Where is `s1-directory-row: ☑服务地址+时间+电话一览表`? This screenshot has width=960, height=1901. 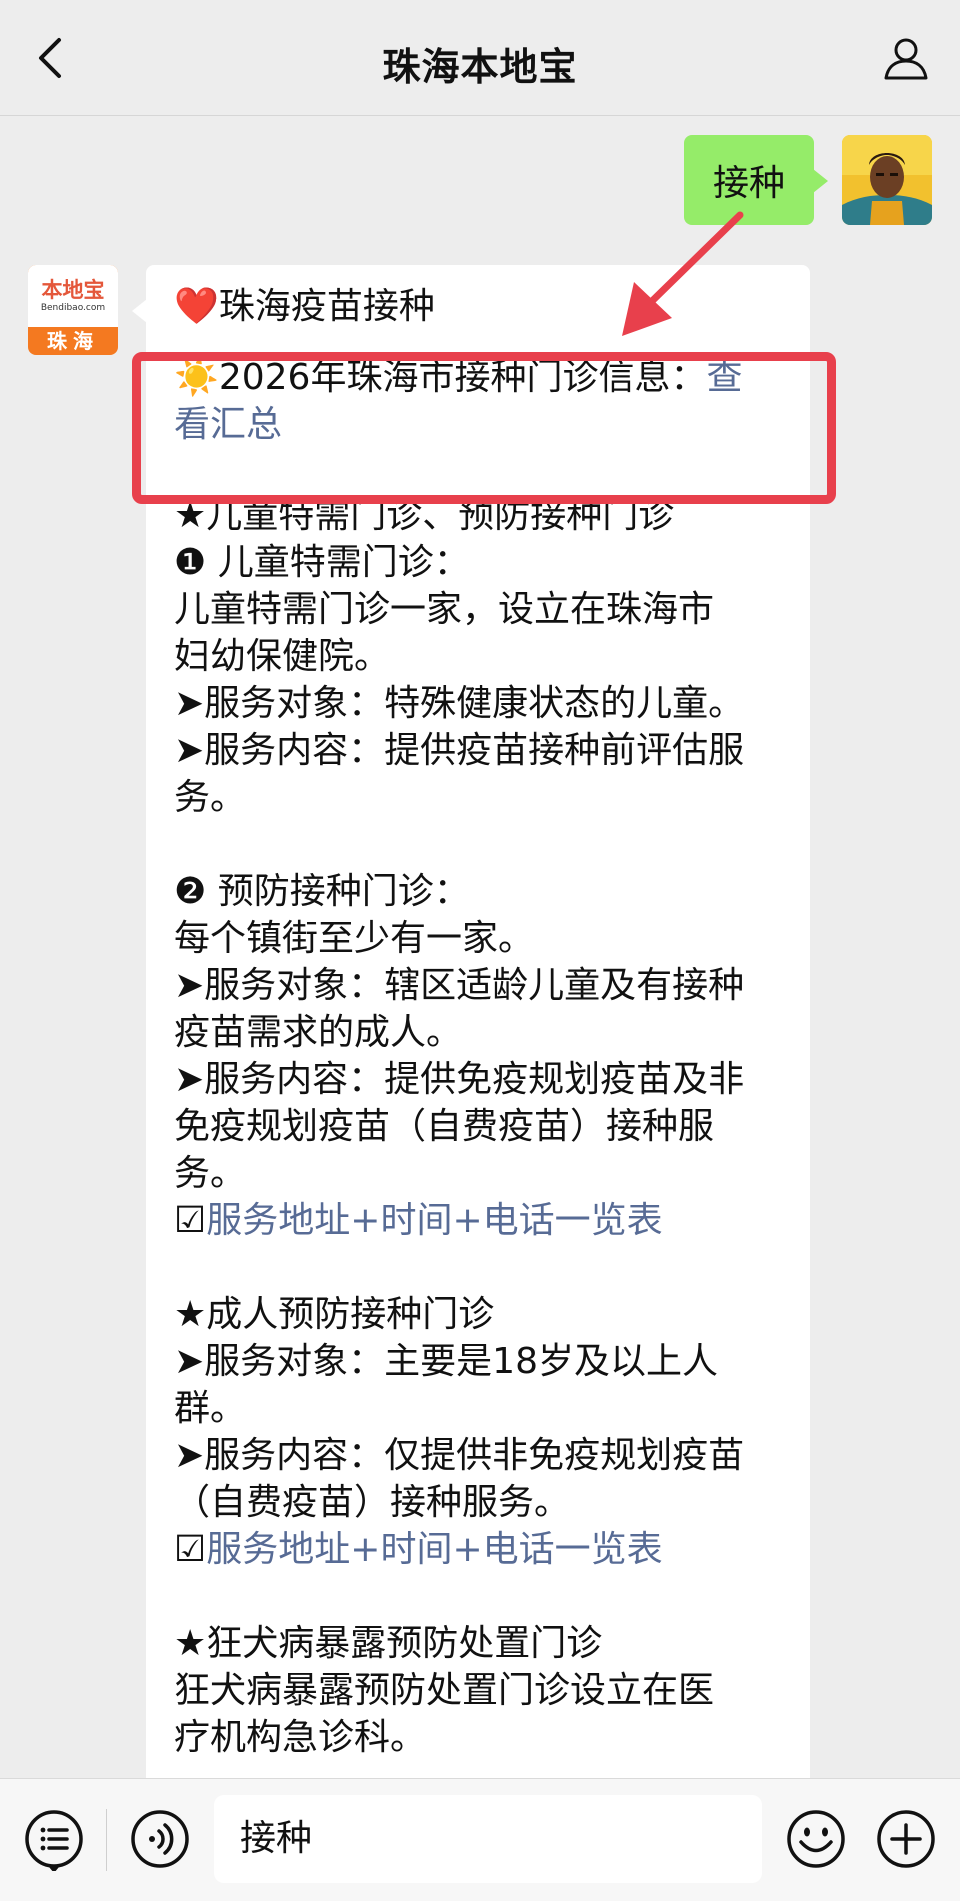 s1-directory-row: ☑服务地址+时间+电话一览表 is located at coordinates (478, 1220).